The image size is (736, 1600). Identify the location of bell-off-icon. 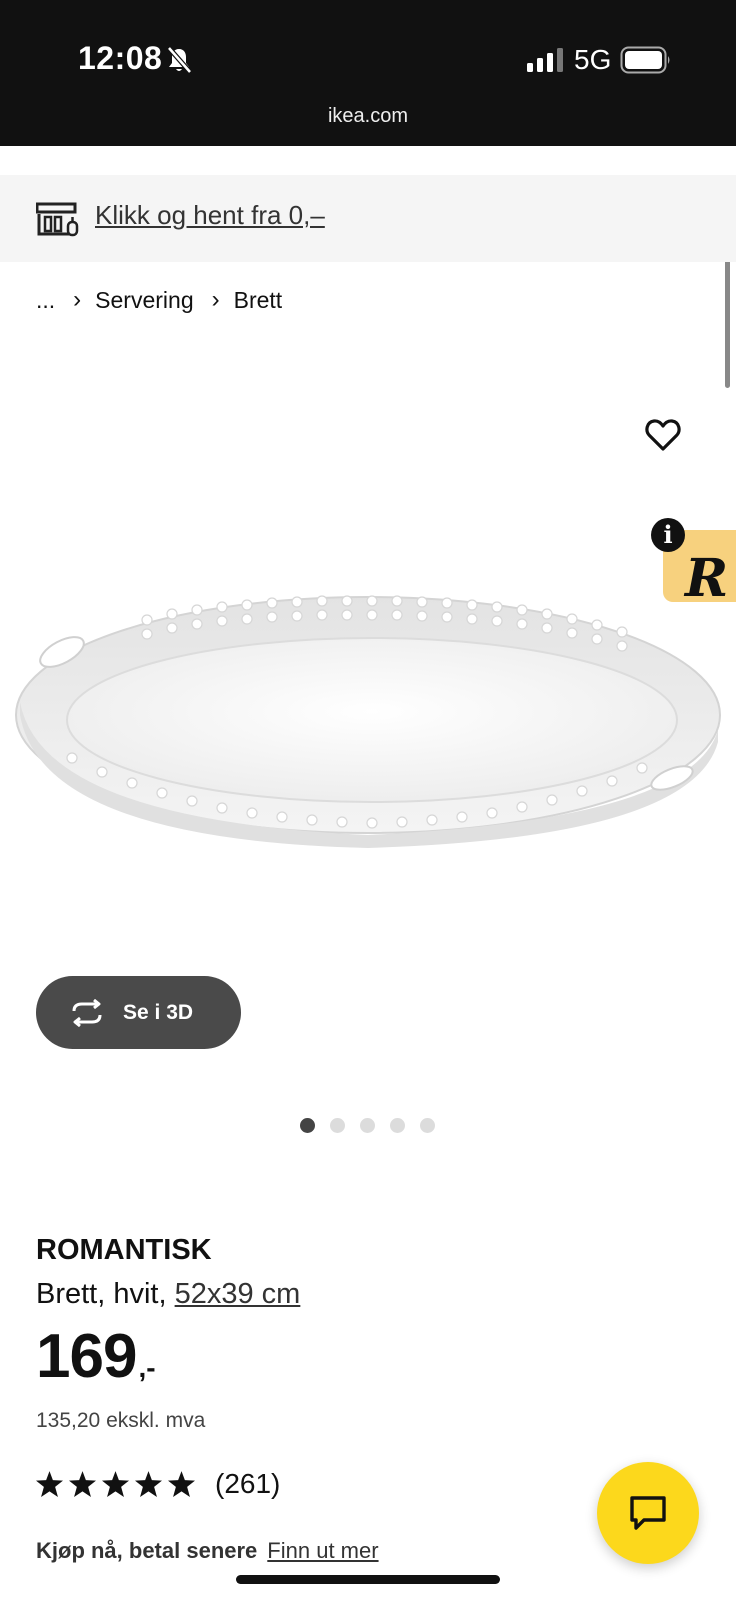
(179, 60).